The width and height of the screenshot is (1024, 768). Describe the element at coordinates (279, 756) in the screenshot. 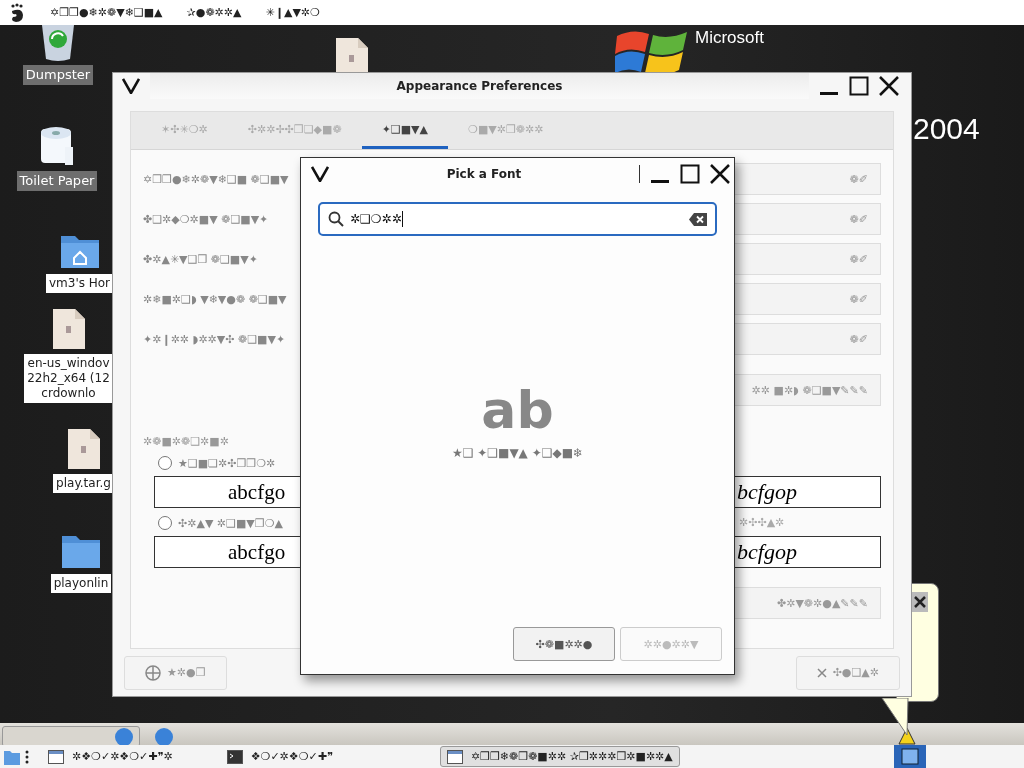

I see `taskbar-item: ❖❍✓✲❖❍✓✚❞` at that location.